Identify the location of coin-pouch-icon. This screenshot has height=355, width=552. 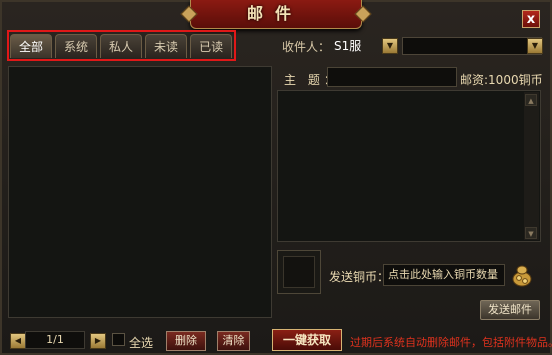
(522, 276).